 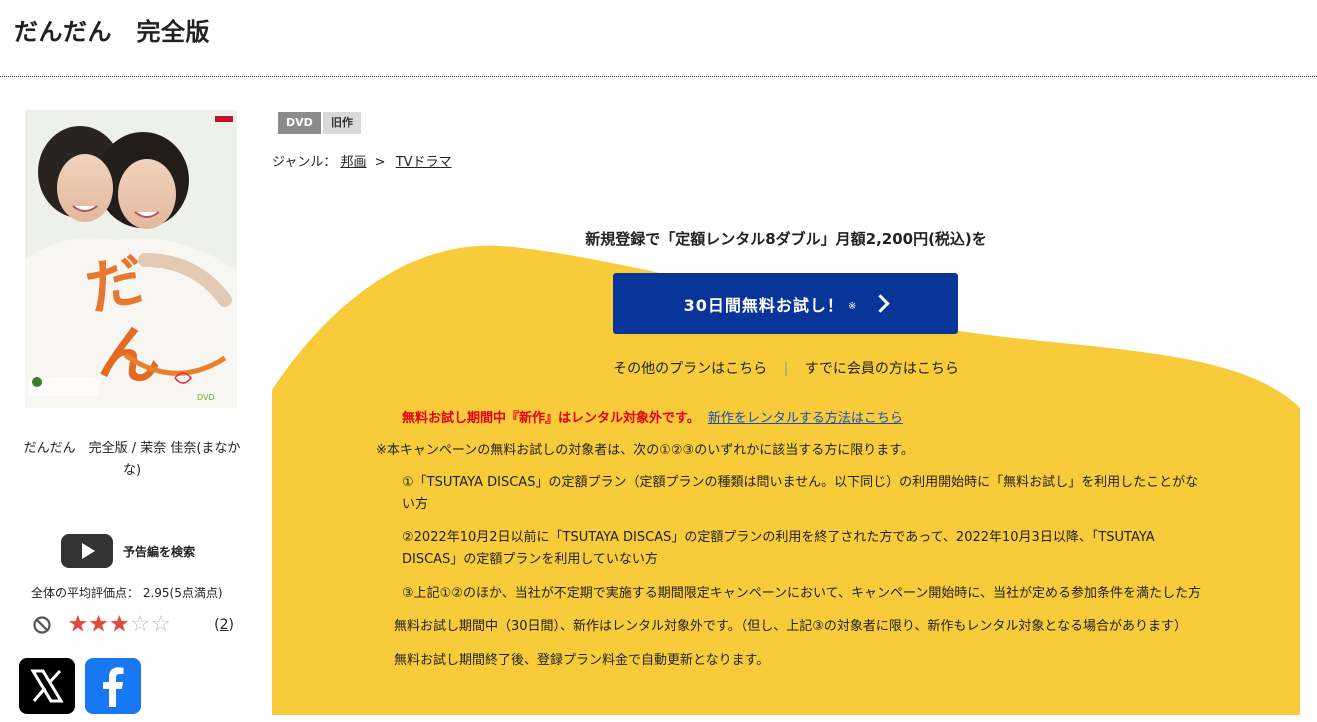 What do you see at coordinates (159, 551) in the screenshot?
I see `trailer-label: 予告編を検索` at bounding box center [159, 551].